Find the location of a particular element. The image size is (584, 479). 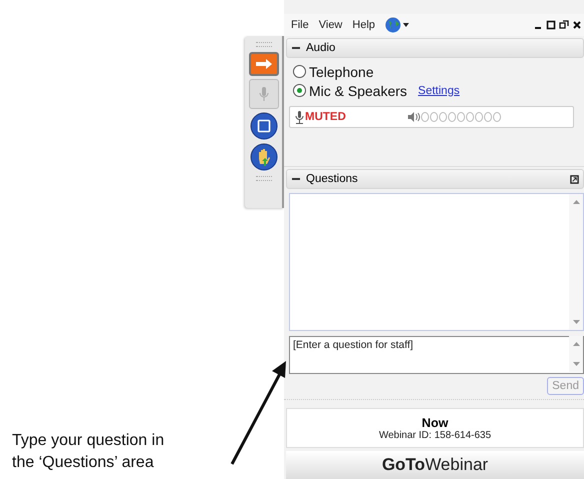

section-title: Audio is located at coordinates (321, 48).